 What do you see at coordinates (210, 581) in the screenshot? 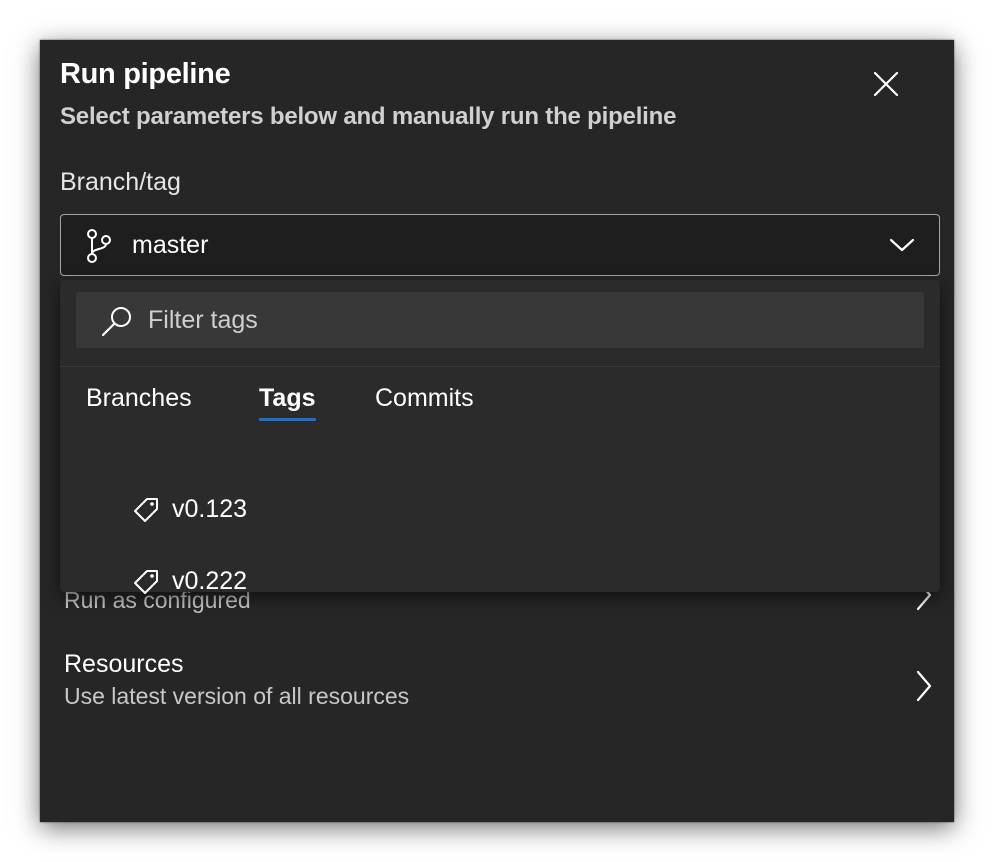
I see `tag-label: v0.222` at bounding box center [210, 581].